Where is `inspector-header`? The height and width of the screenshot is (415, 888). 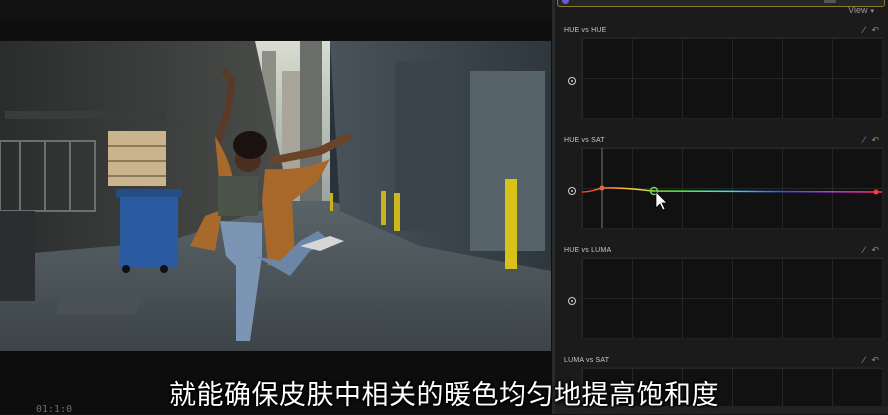
inspector-header is located at coordinates (721, 3).